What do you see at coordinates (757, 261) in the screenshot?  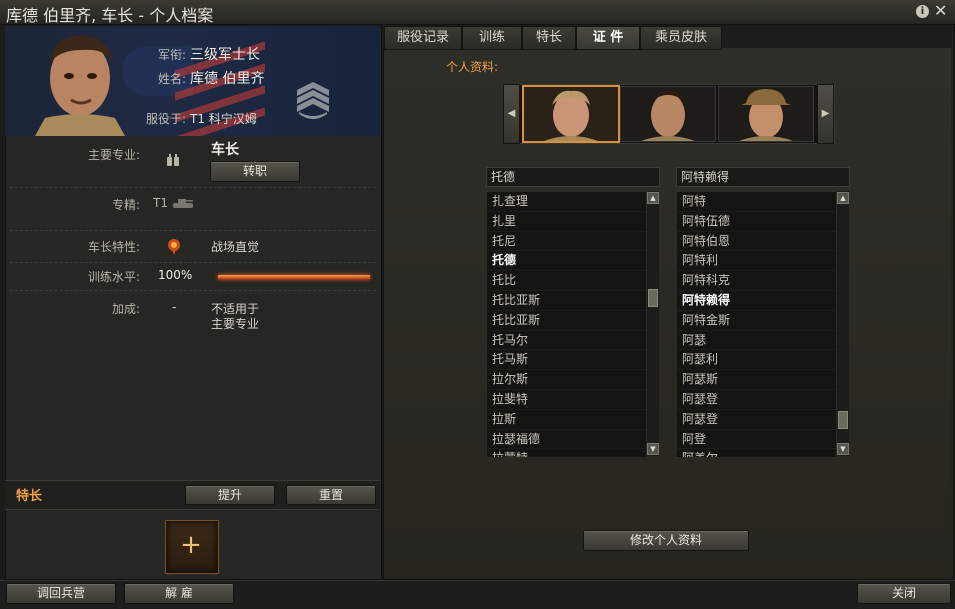 I see `list-item: 阿特利` at bounding box center [757, 261].